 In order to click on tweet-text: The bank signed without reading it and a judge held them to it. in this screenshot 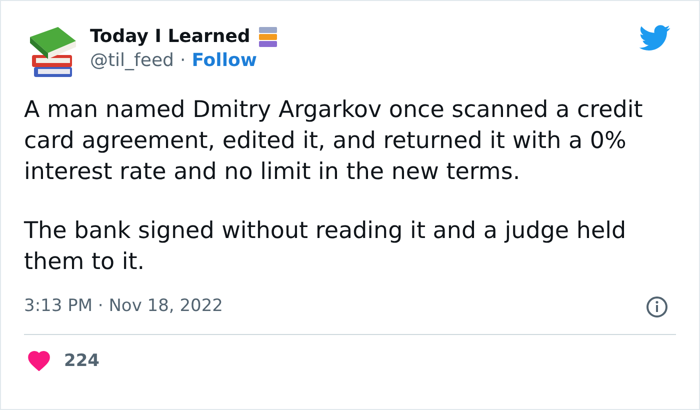, I will do `click(326, 247)`.